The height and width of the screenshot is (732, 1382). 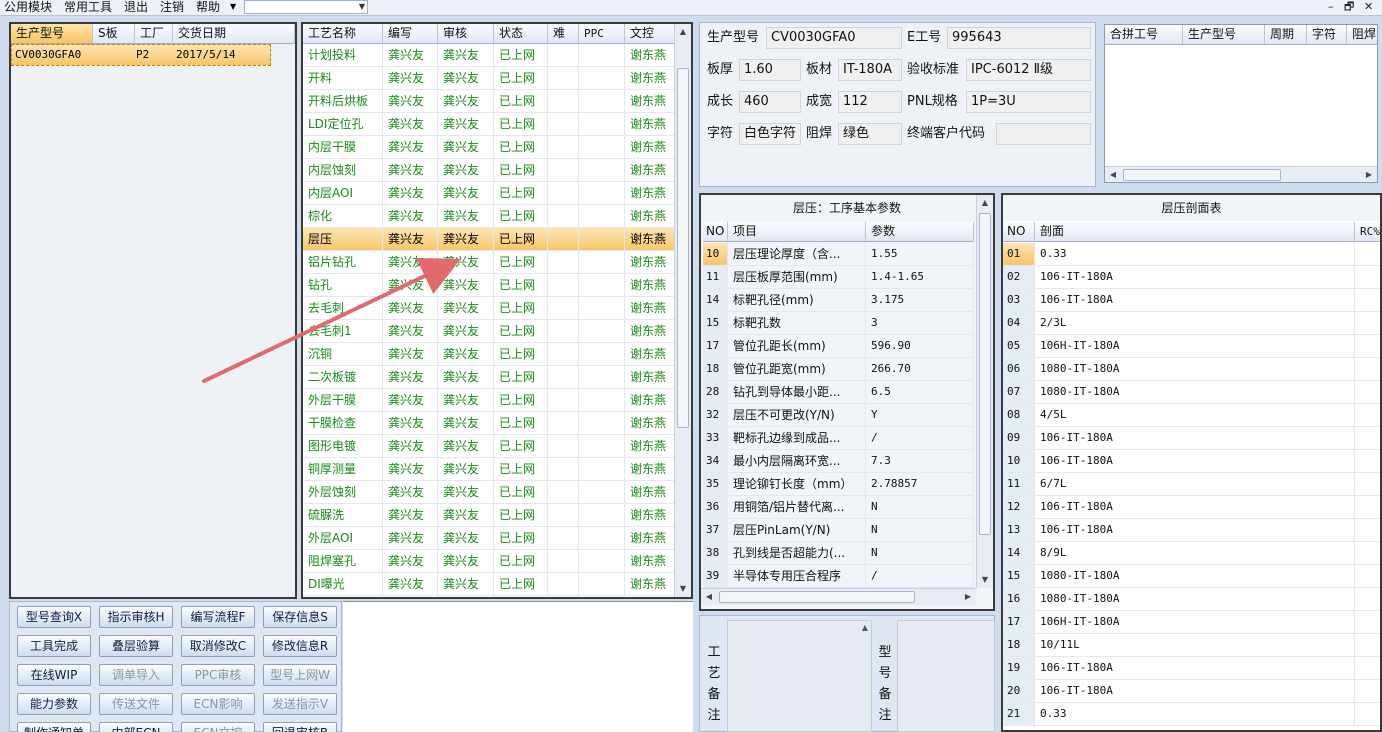 What do you see at coordinates (1195, 232) in the screenshot?
I see `header-section-profile: 剖面` at bounding box center [1195, 232].